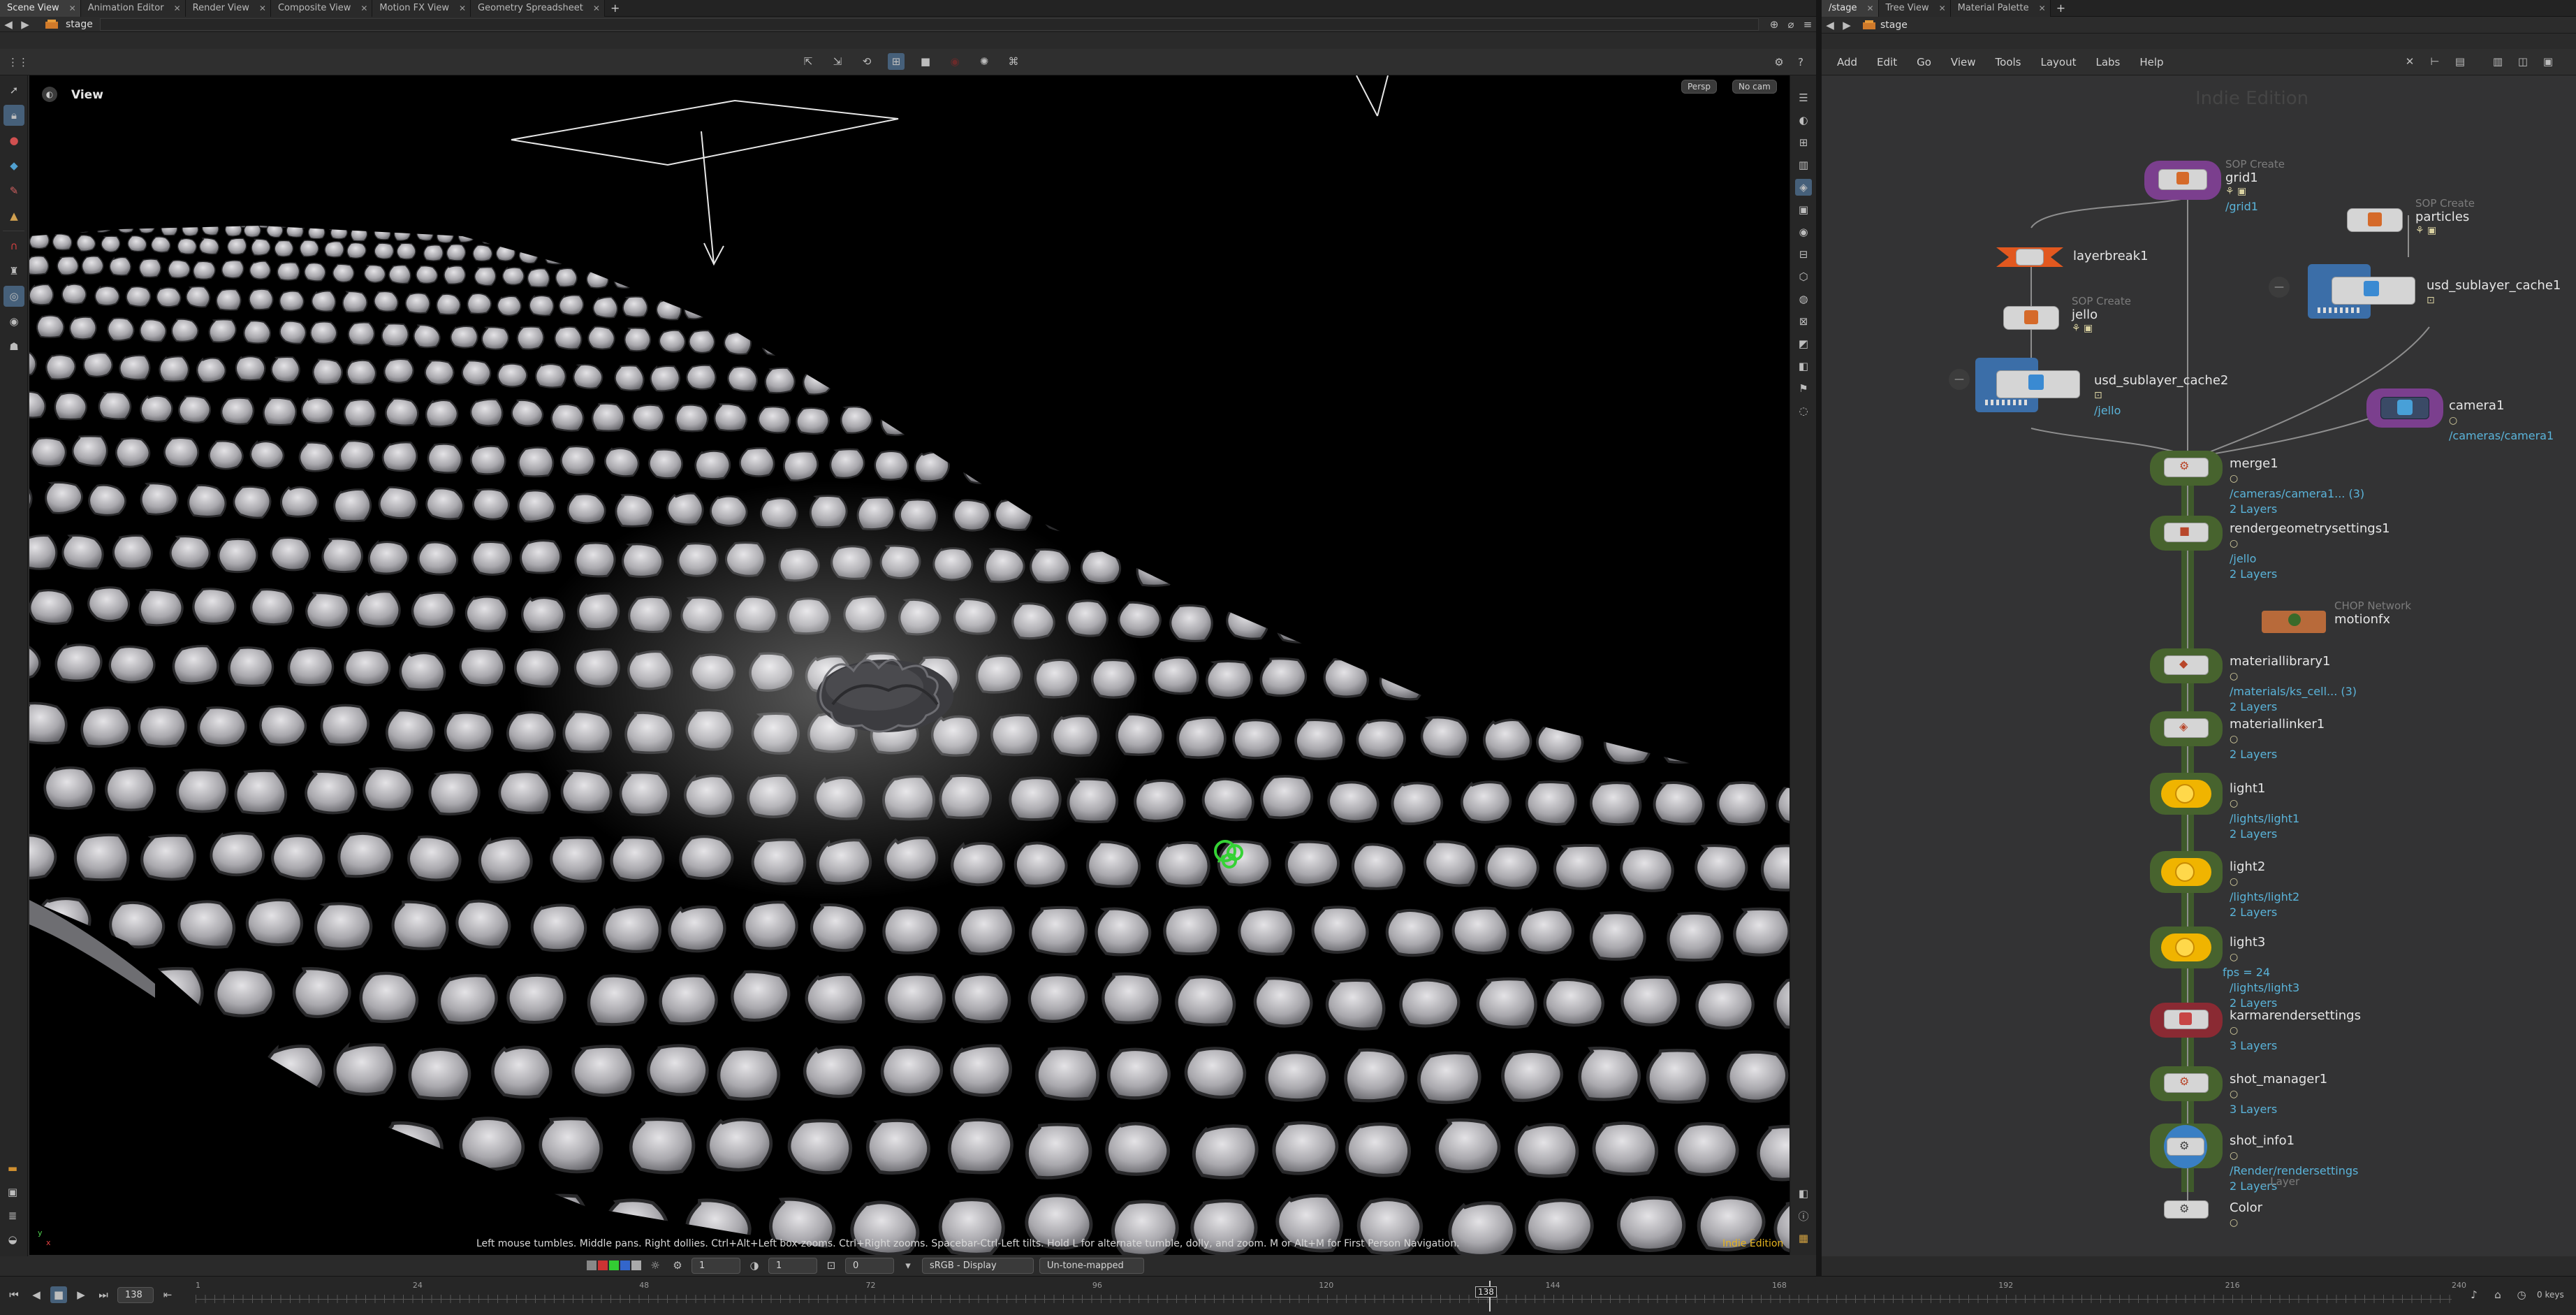 This screenshot has height=1315, width=2576. What do you see at coordinates (2460, 61) in the screenshot?
I see `list-icon: ▤` at bounding box center [2460, 61].